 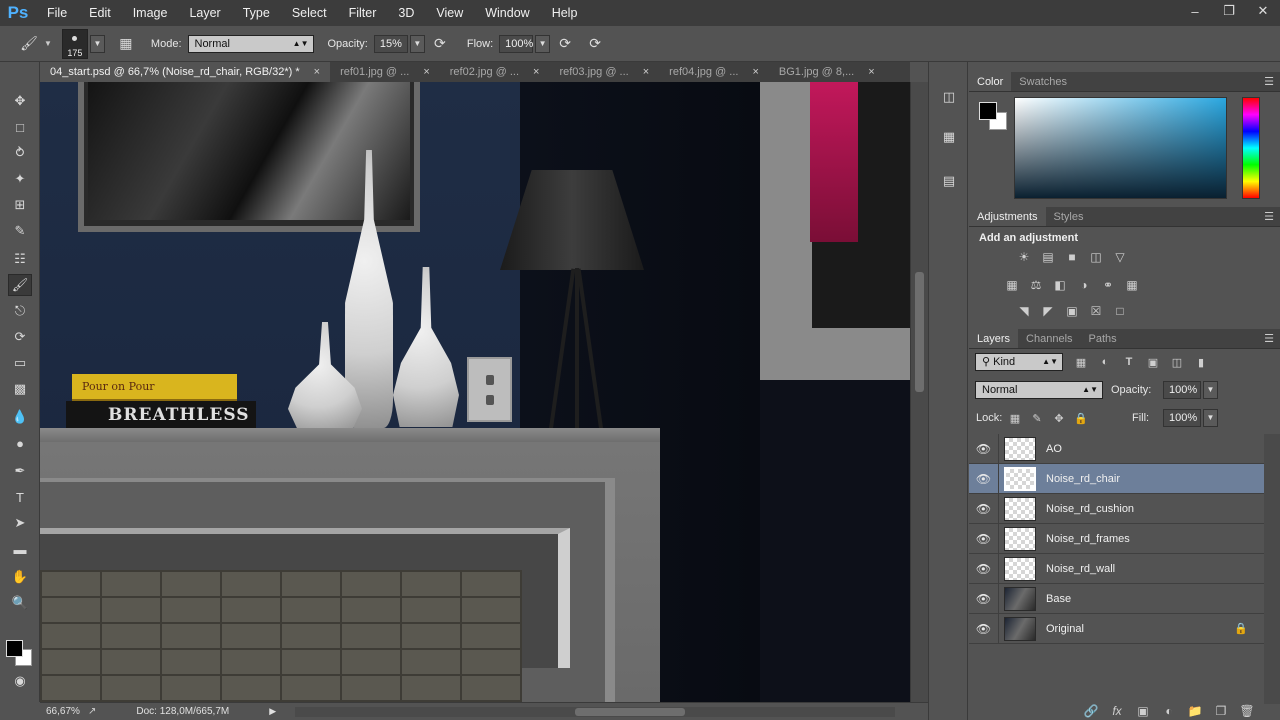 What do you see at coordinates (1116, 568) in the screenshot?
I see `layer-row-noise-rd-wall: 👁 Noise_rd_wall` at bounding box center [1116, 568].